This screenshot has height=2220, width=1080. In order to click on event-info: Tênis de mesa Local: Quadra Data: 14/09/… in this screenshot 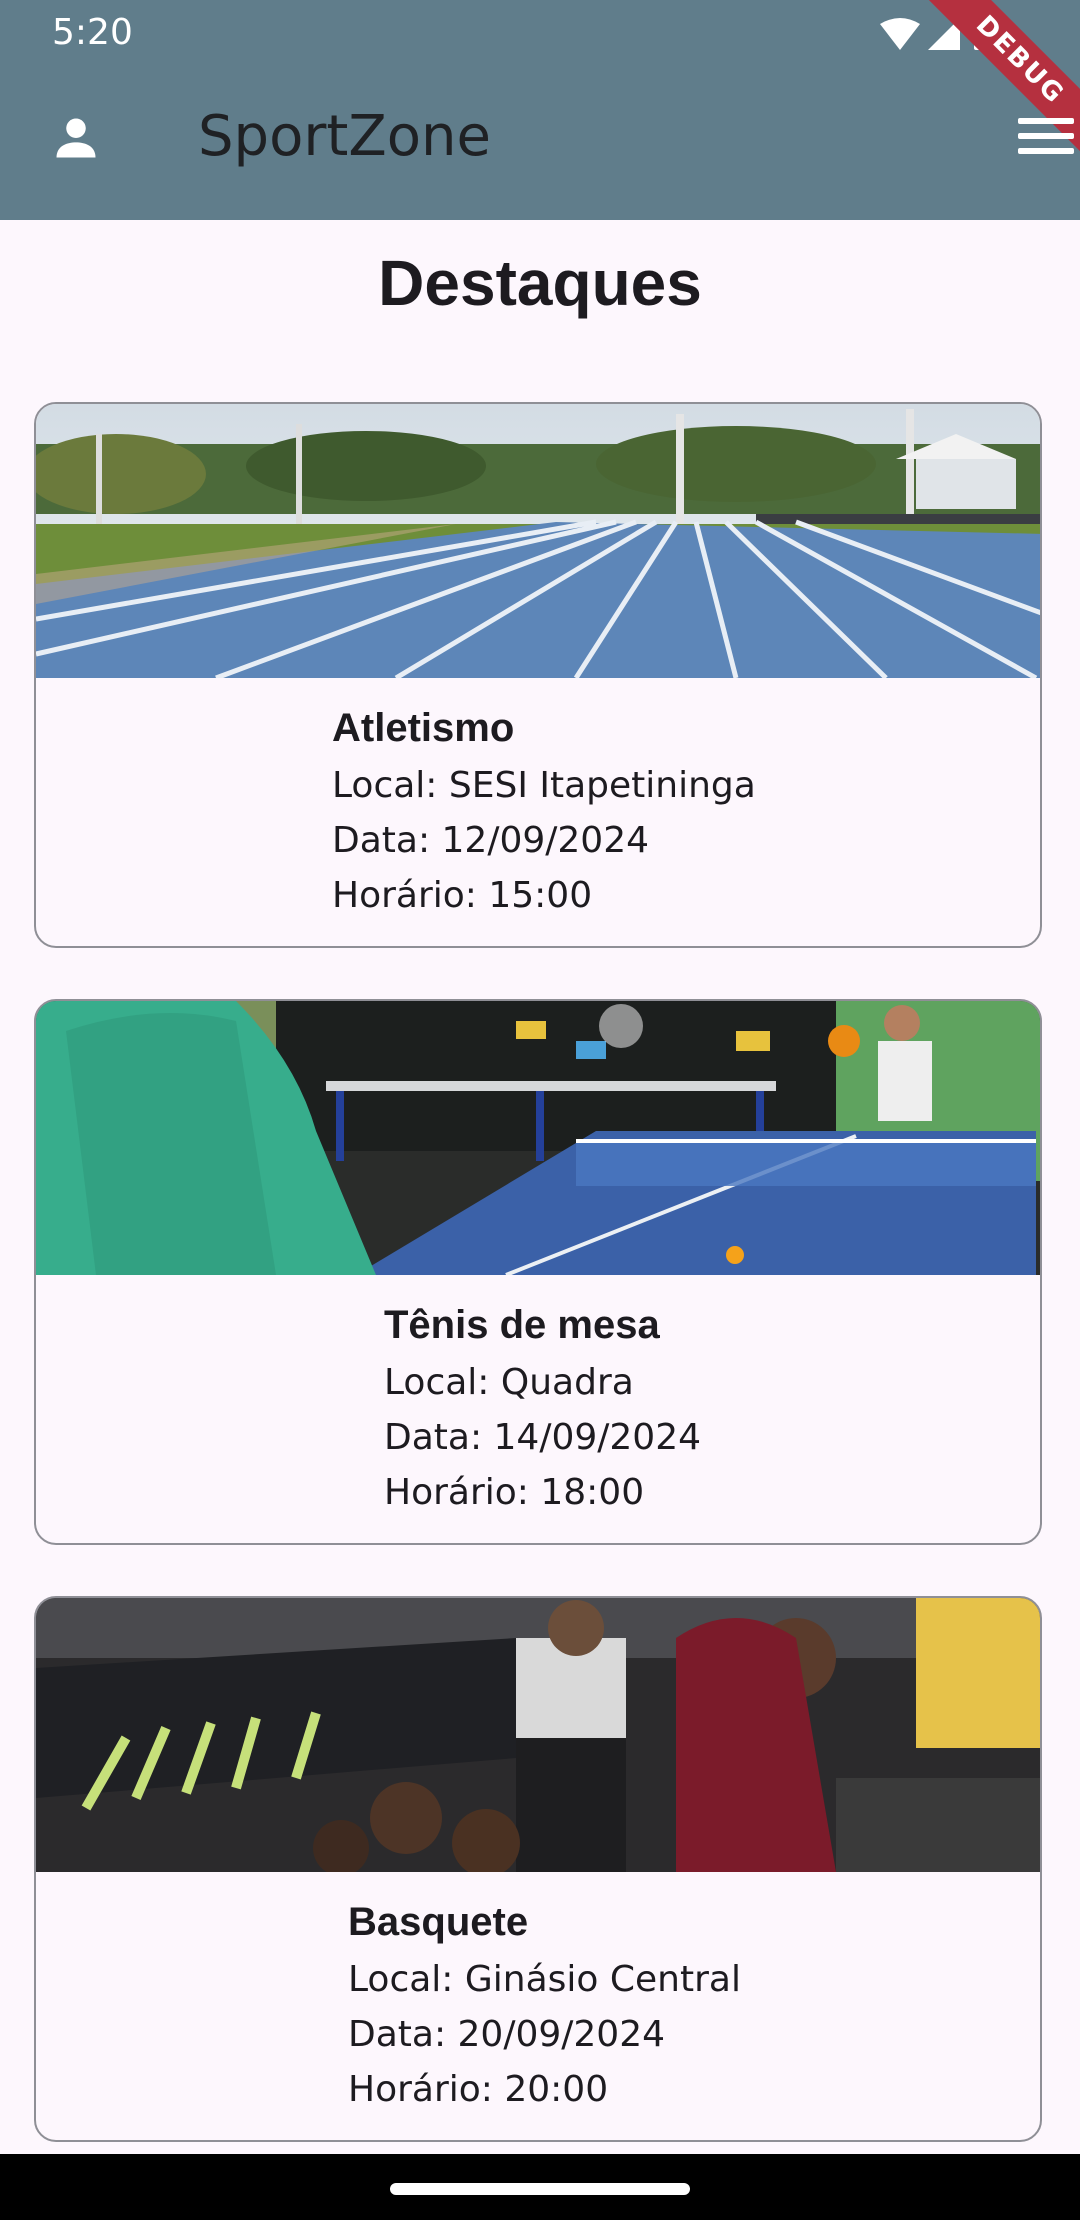, I will do `click(542, 1407)`.